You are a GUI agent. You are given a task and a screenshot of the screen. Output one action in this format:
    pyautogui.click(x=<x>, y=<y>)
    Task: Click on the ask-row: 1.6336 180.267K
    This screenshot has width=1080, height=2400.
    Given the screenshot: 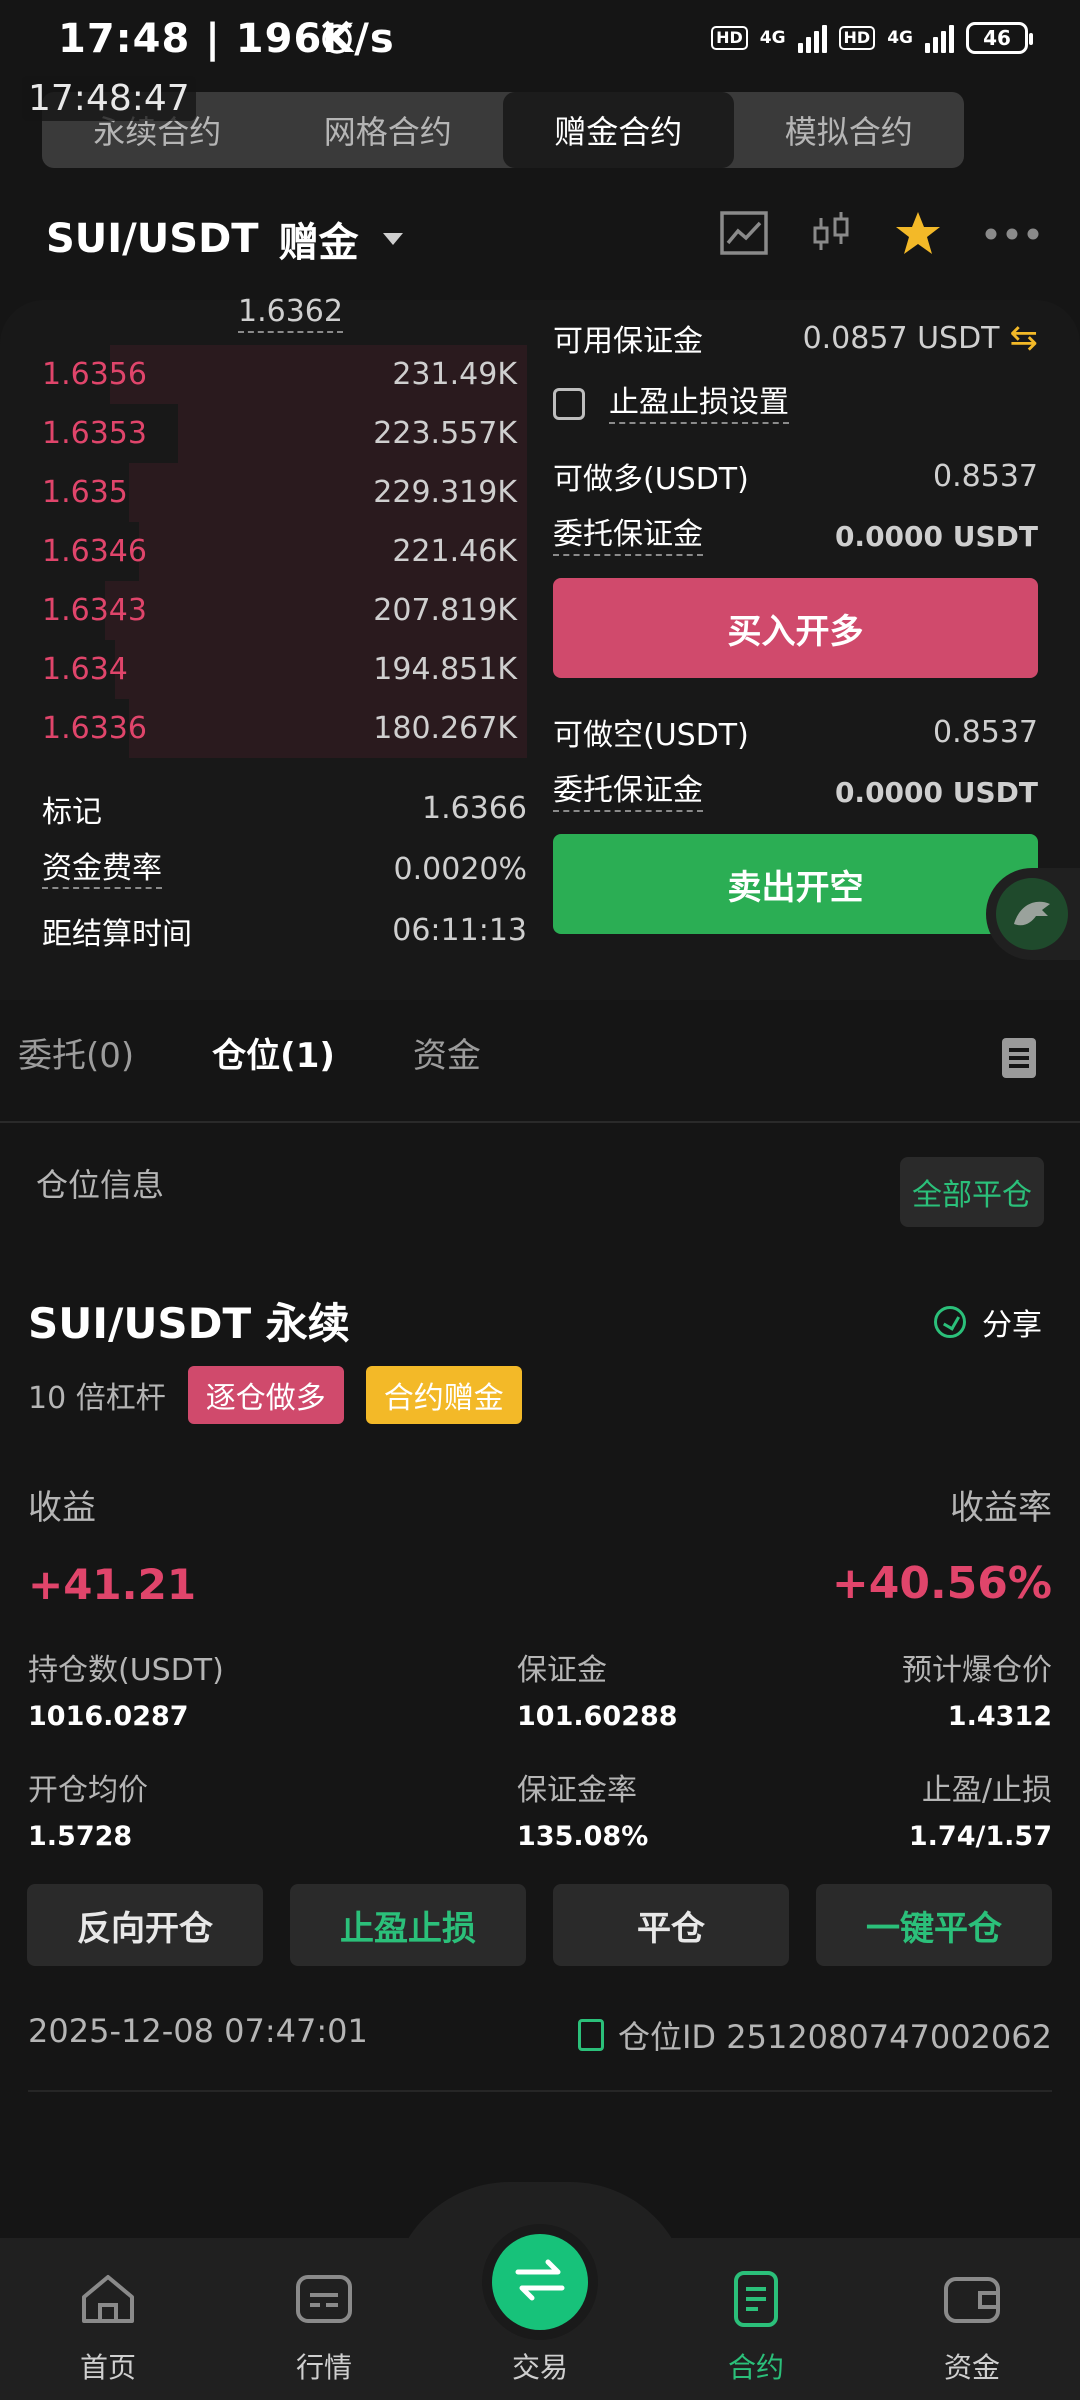 What is the action you would take?
    pyautogui.click(x=284, y=728)
    